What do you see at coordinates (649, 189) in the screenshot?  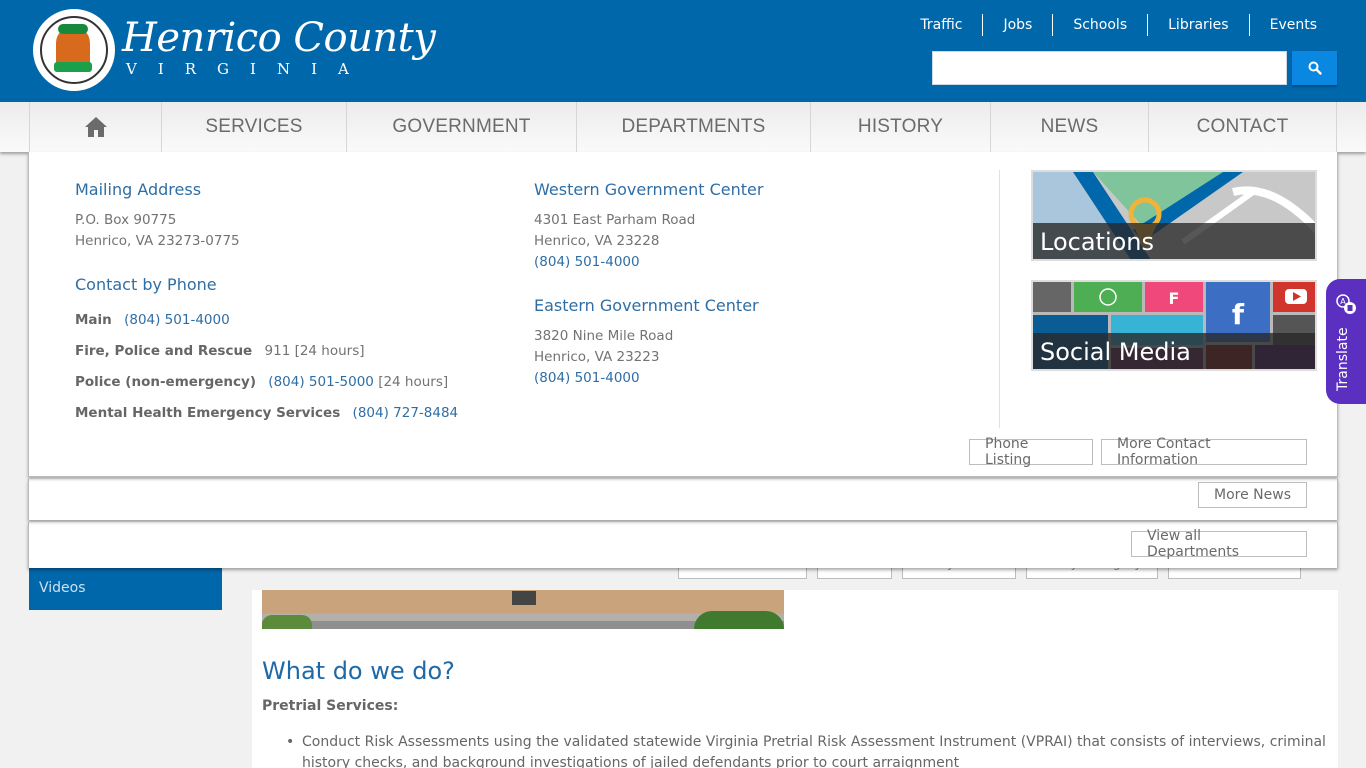 I see `western-center-title: Western Government Center` at bounding box center [649, 189].